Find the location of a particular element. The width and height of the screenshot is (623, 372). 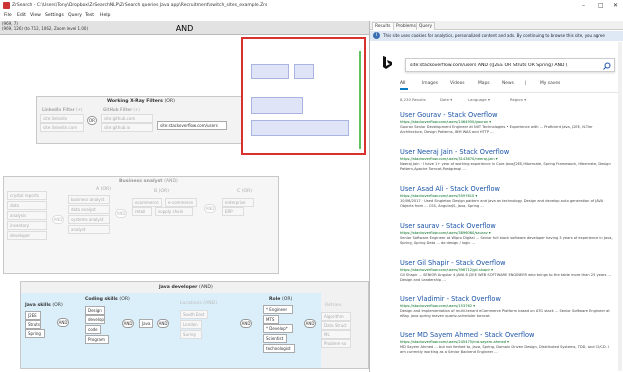

menu-settings: Settings is located at coordinates (54, 15).